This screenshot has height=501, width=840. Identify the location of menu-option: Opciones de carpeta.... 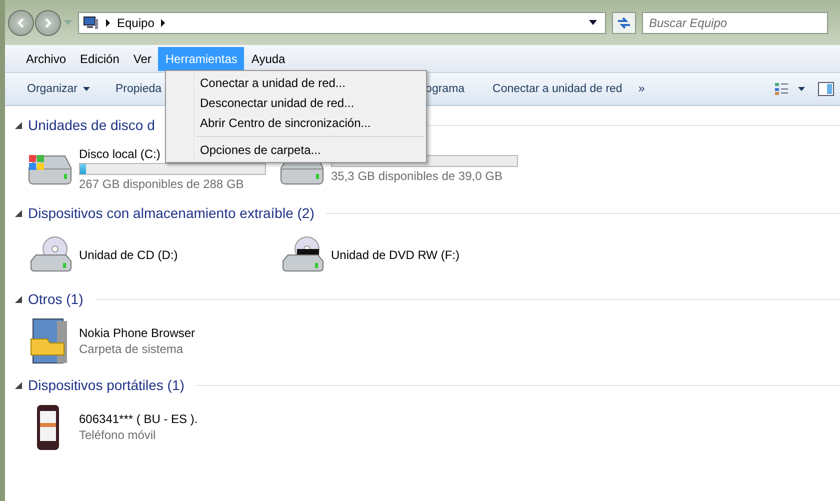
(296, 150).